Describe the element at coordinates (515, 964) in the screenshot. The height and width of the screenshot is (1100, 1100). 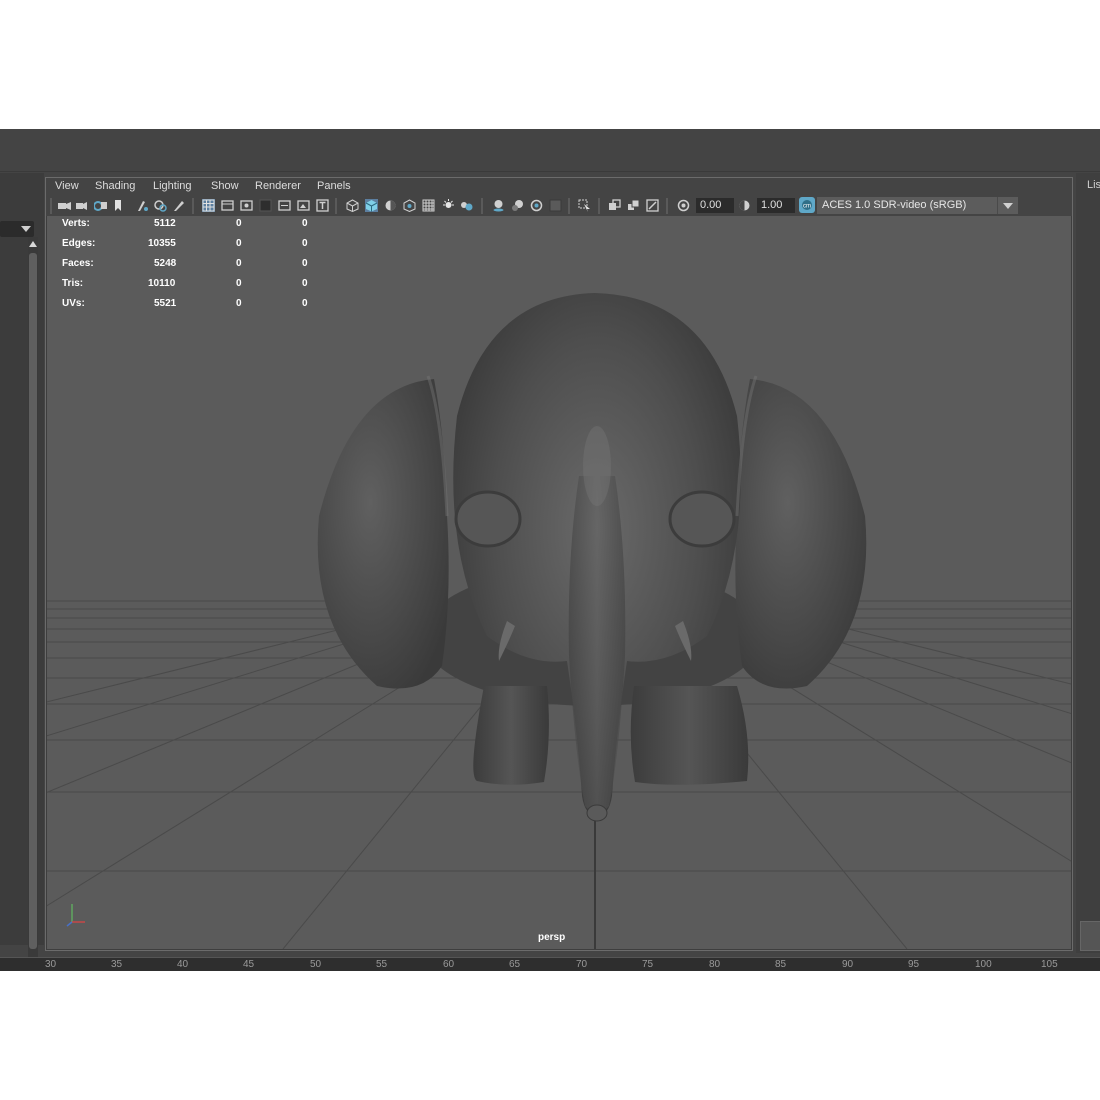
I see `timeline-tick: 65` at that location.